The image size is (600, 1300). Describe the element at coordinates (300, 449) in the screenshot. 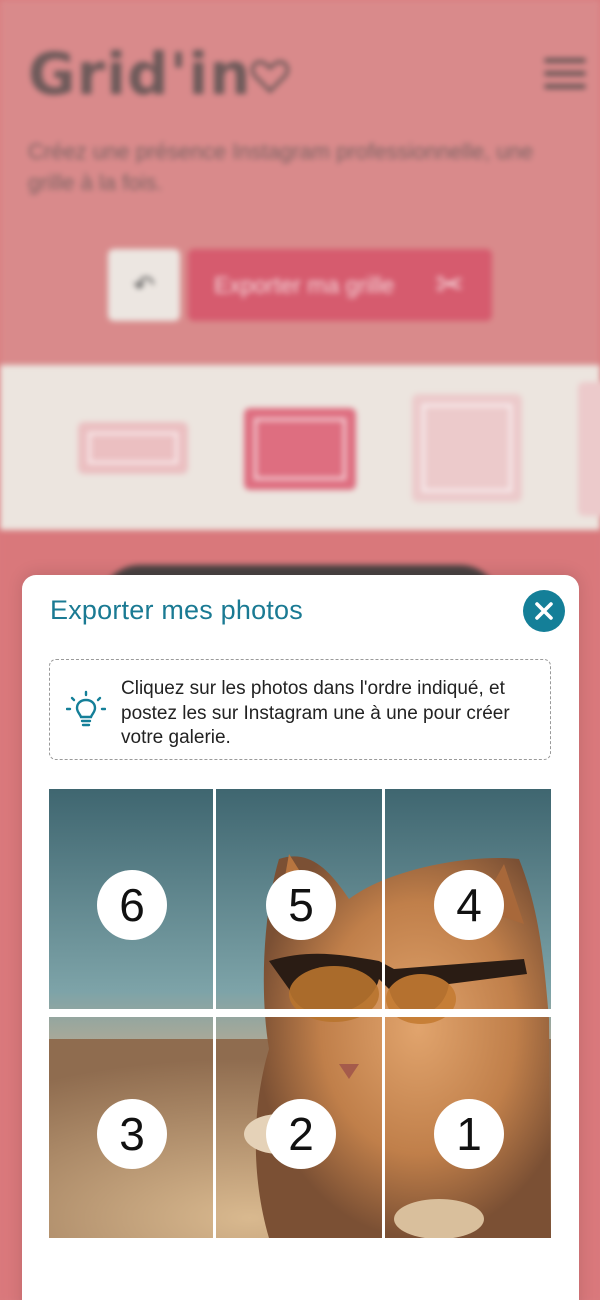

I see `layout-option-2x3` at that location.